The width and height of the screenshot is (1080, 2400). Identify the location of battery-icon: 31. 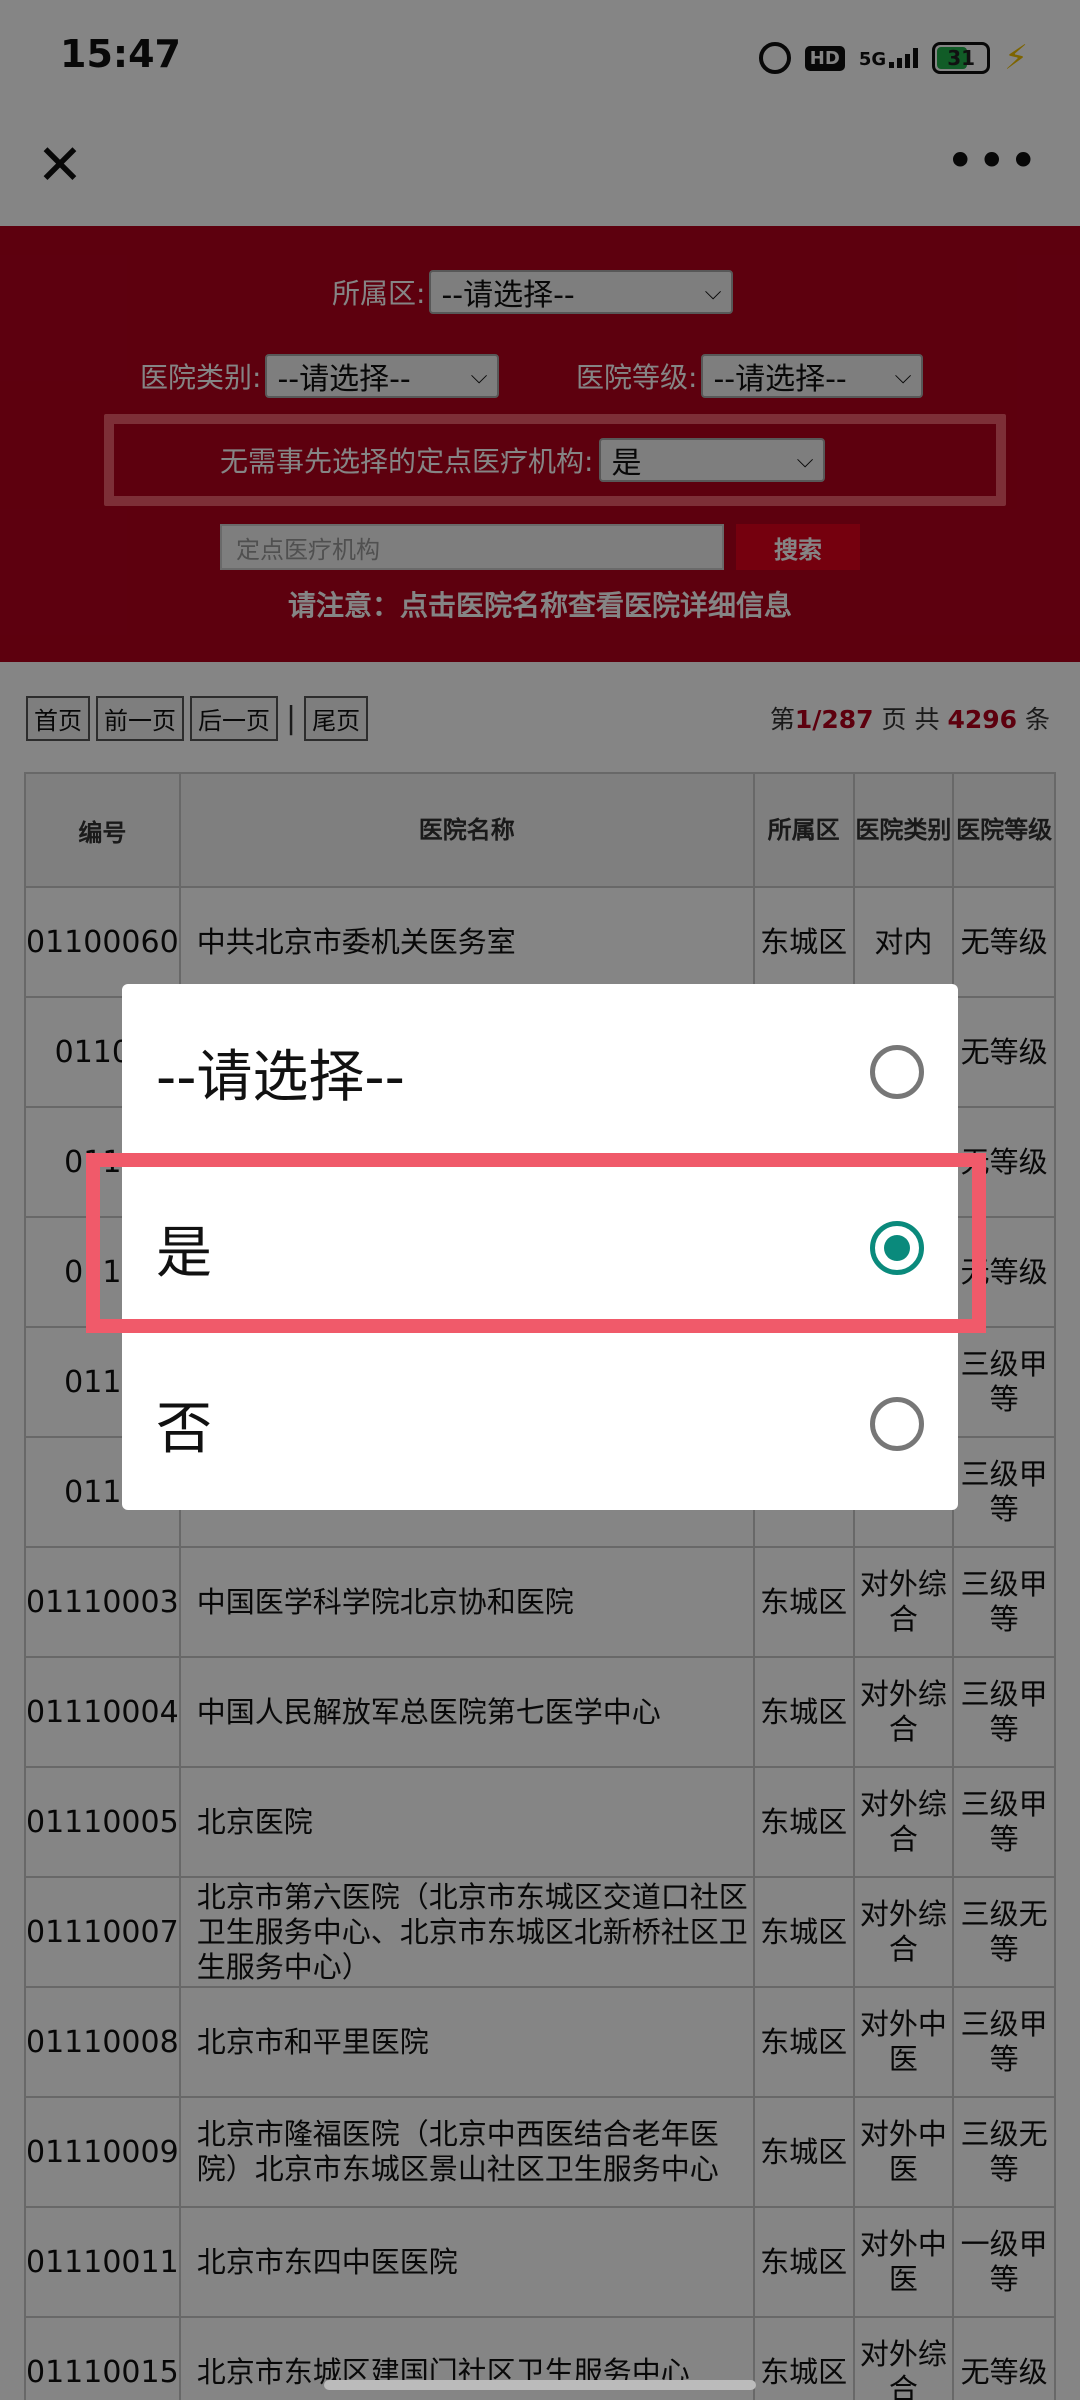
(961, 58).